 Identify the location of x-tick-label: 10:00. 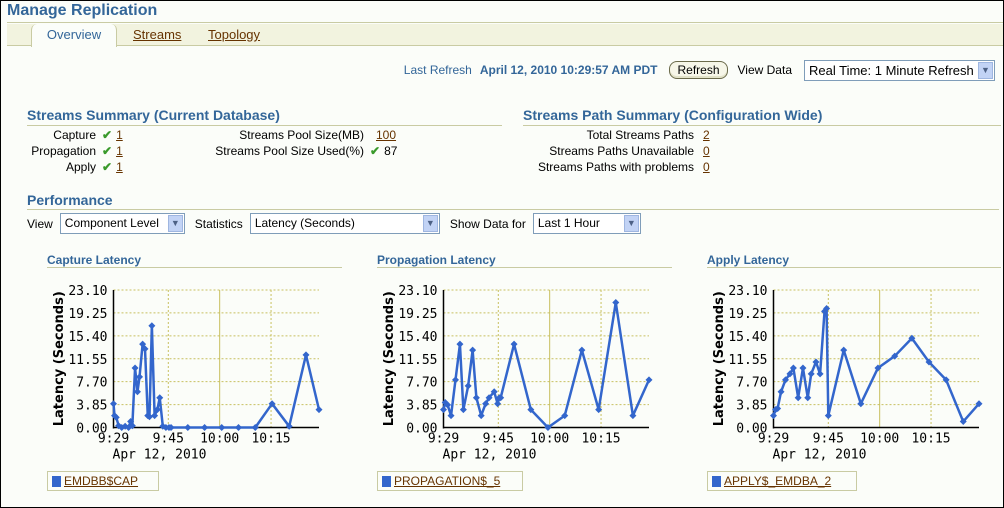
(879, 439).